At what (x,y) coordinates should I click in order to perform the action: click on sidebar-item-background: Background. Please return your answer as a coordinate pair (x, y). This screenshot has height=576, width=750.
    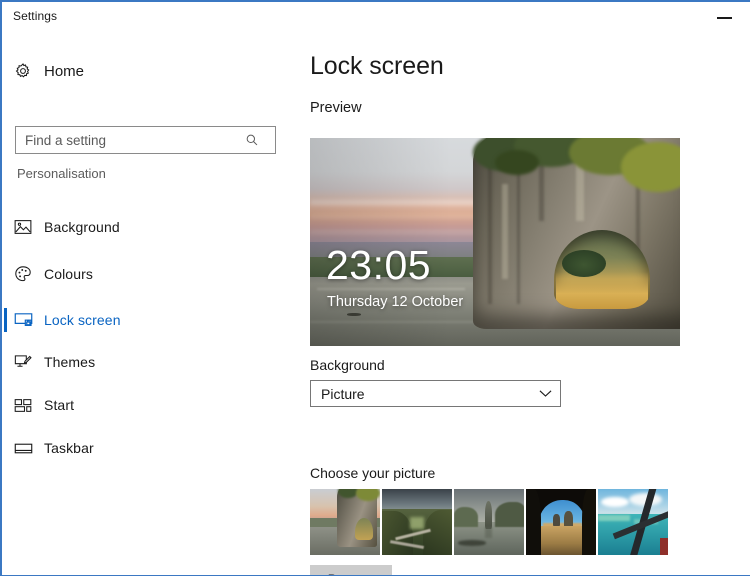
    Looking at the image, I should click on (147, 227).